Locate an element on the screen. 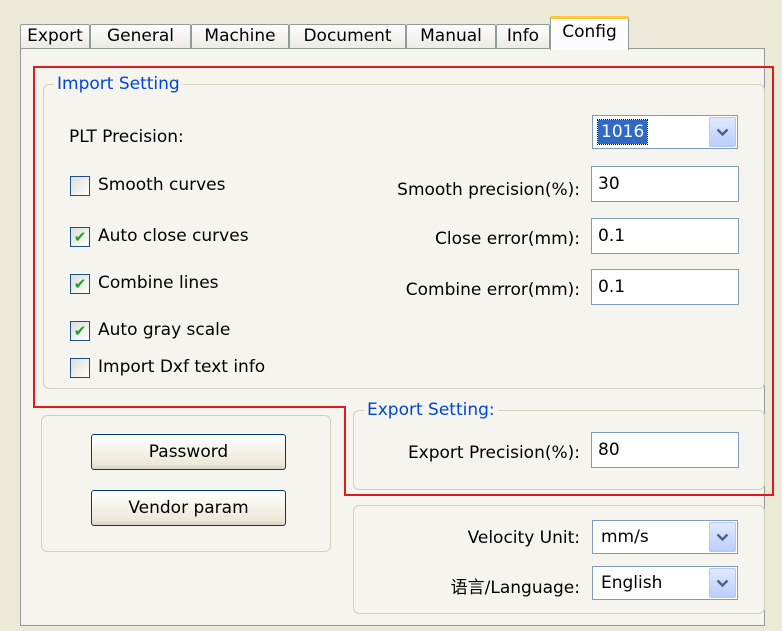 This screenshot has width=782, height=631. export-precision-input: 80 is located at coordinates (665, 450).